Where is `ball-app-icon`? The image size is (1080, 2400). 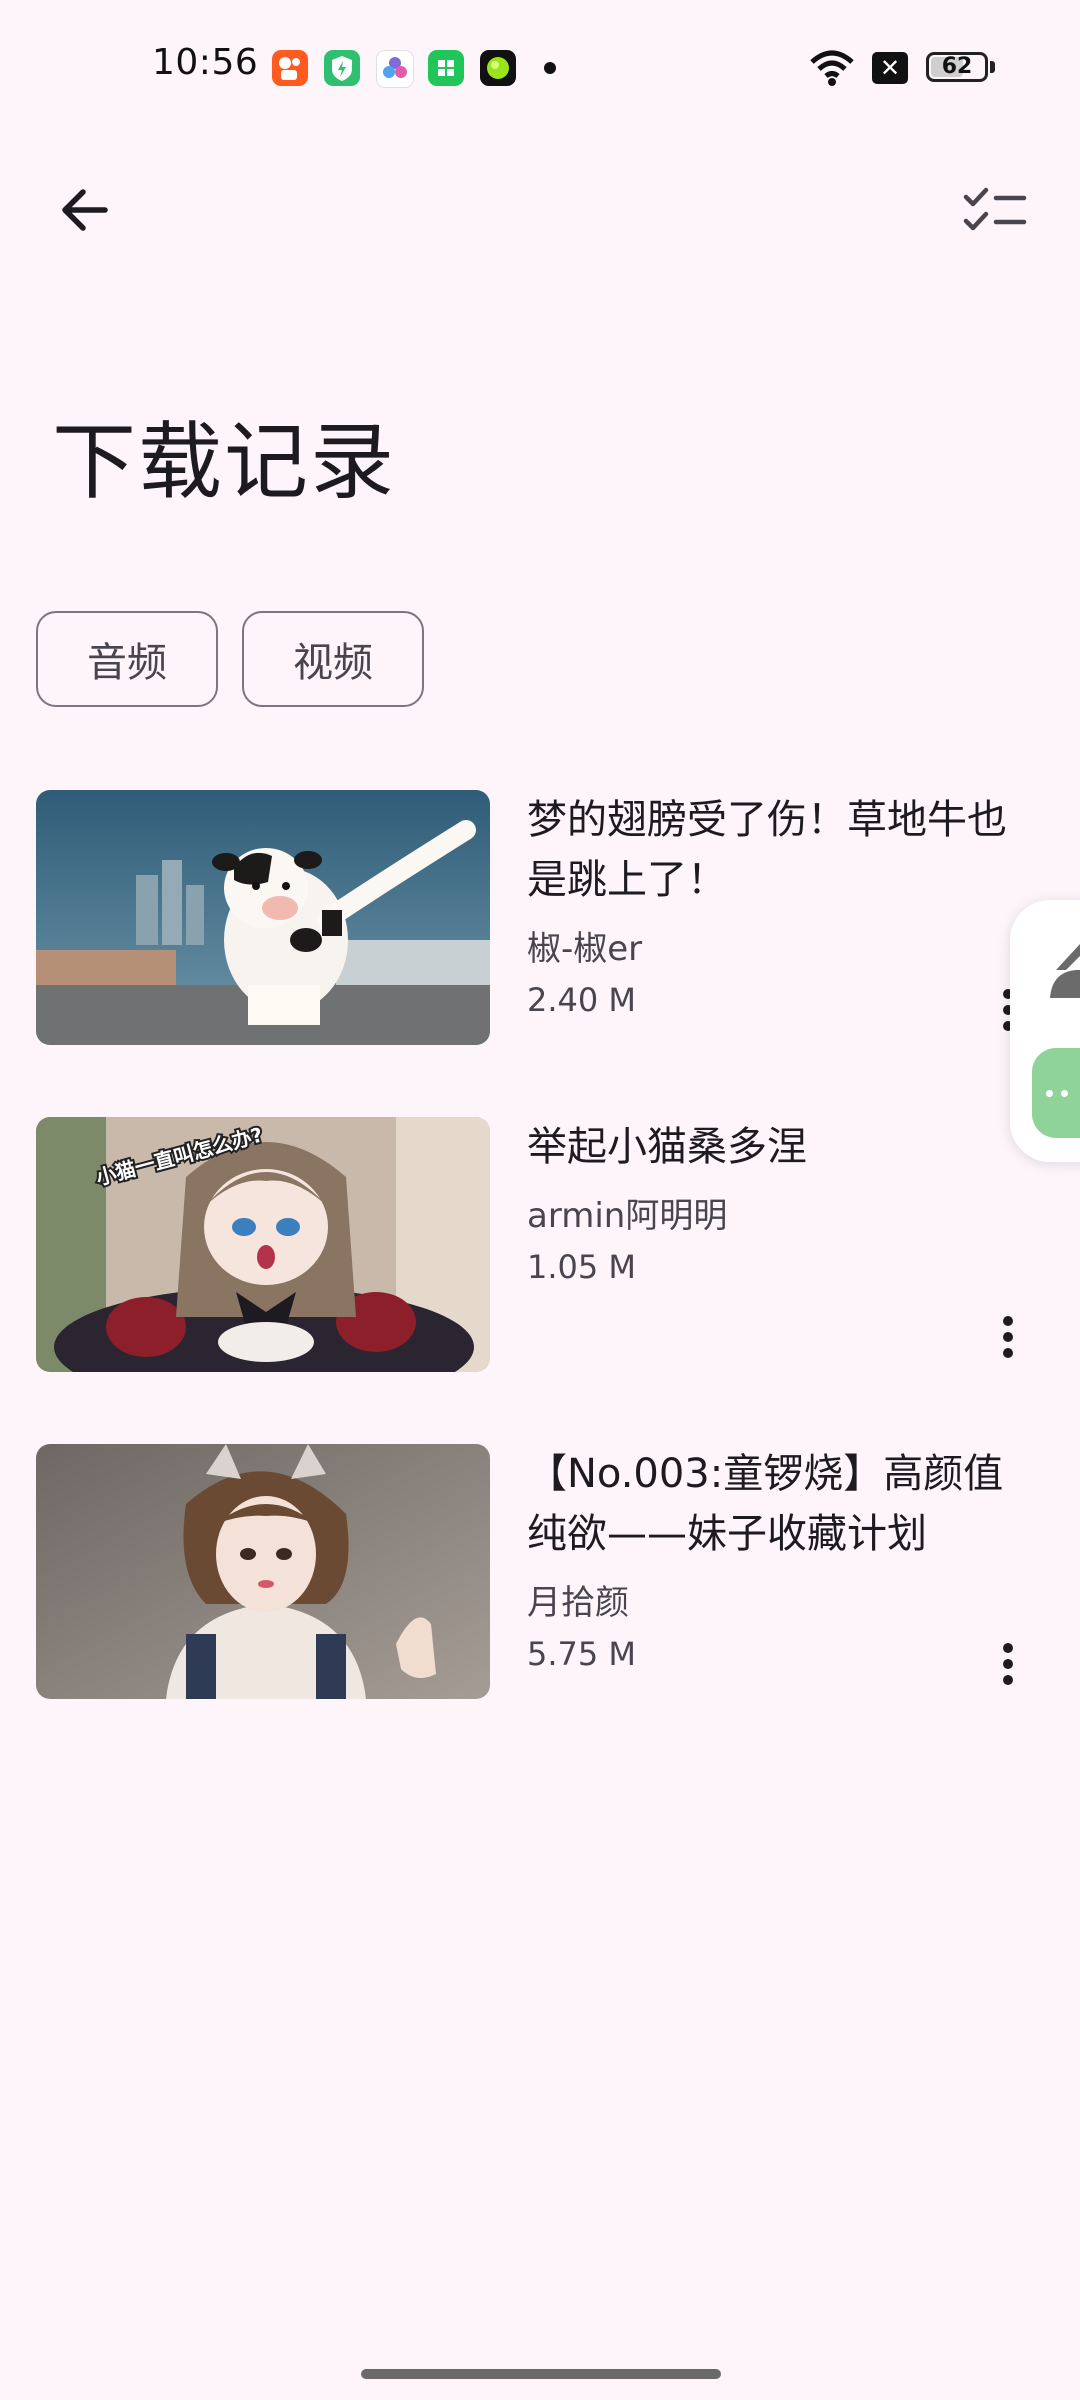
ball-app-icon is located at coordinates (498, 68).